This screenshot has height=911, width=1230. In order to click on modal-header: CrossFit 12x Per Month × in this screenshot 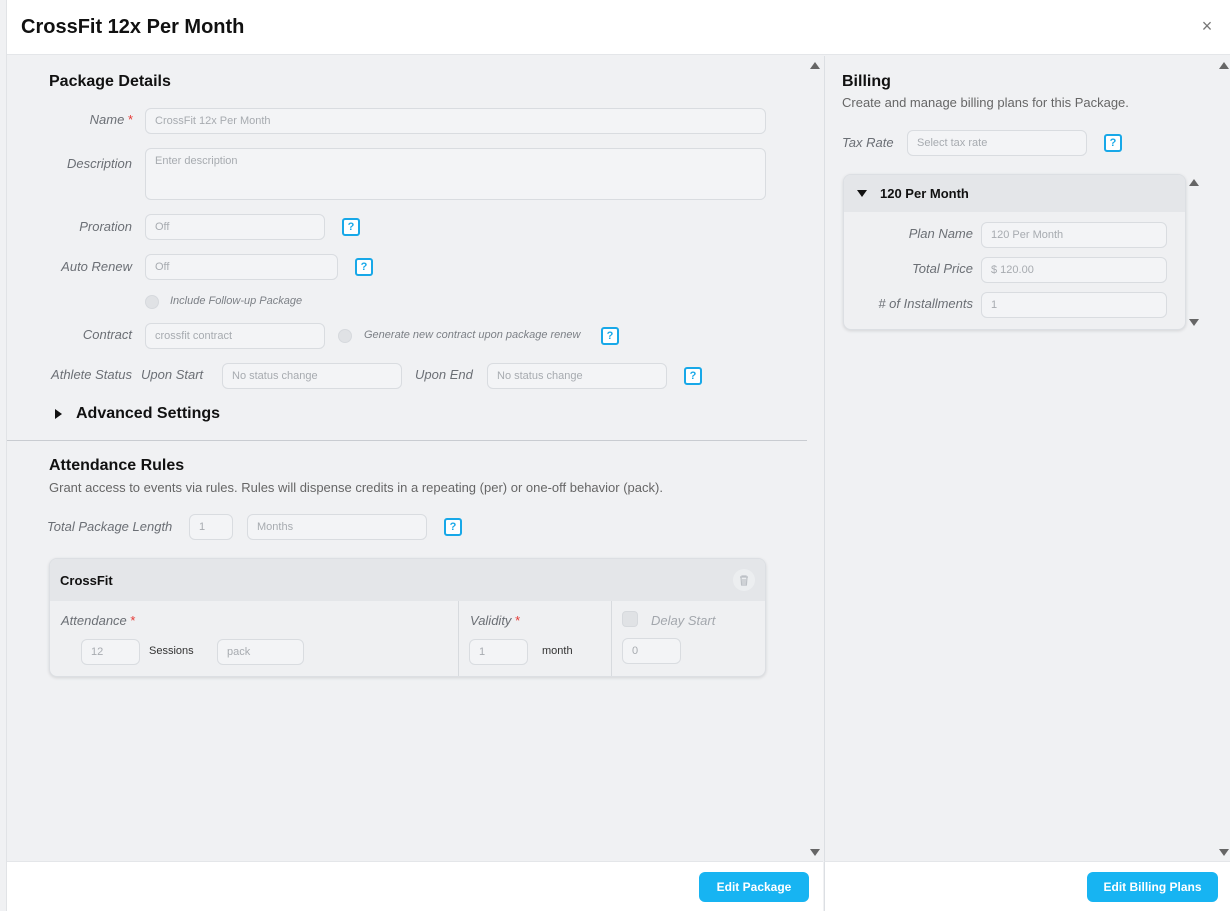, I will do `click(618, 27)`.